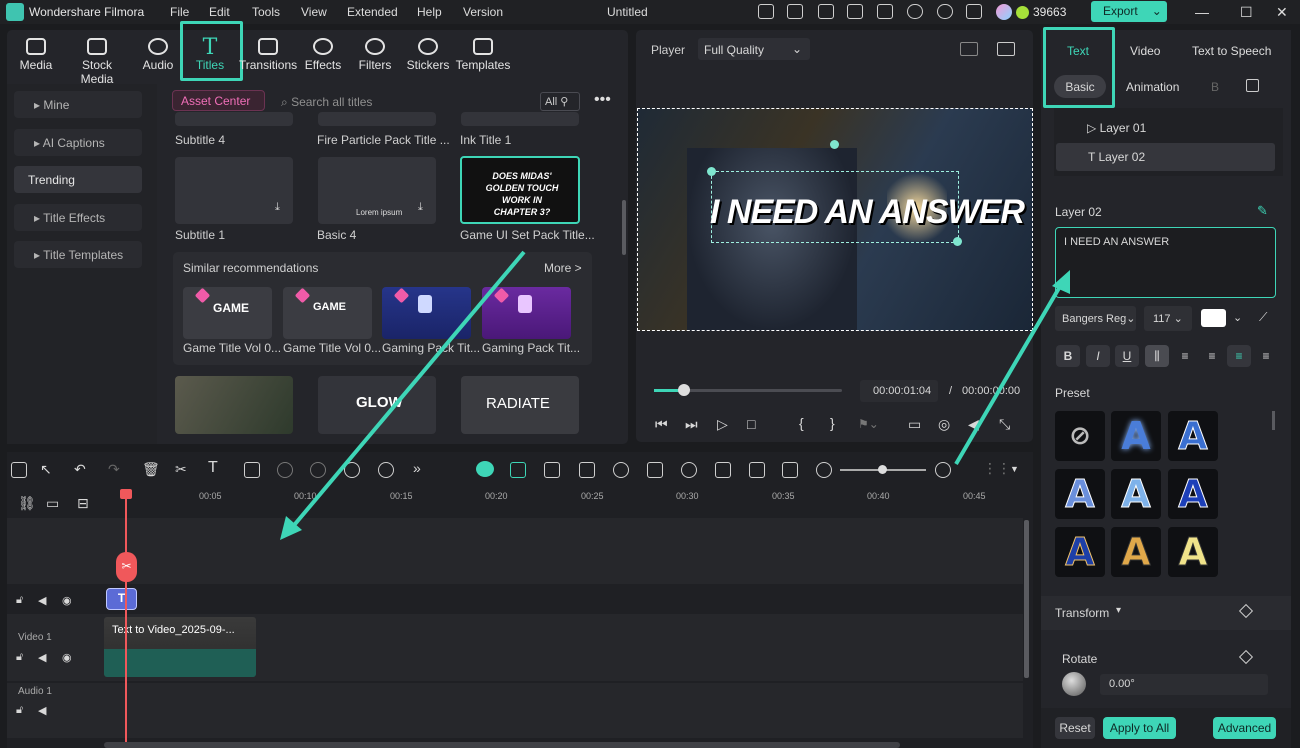  What do you see at coordinates (1061, 282) in the screenshot?
I see `arrow-head` at bounding box center [1061, 282].